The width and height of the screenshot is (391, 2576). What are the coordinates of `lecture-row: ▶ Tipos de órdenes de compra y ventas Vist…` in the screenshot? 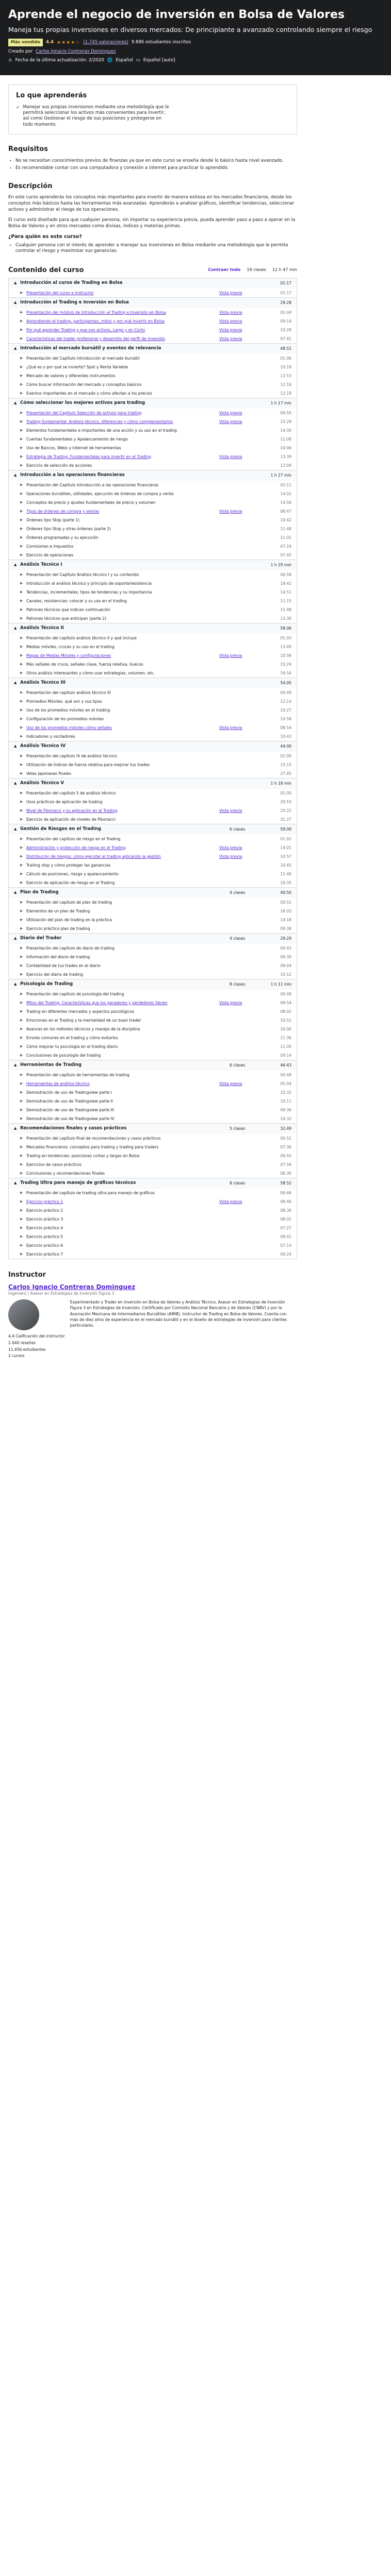 It's located at (153, 511).